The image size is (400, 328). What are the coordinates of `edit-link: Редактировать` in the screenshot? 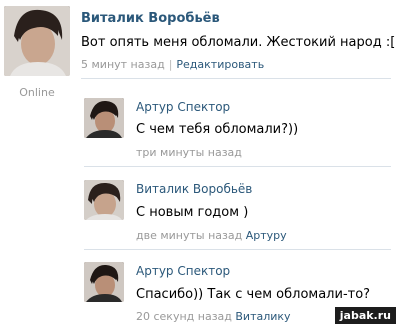 It's located at (220, 64).